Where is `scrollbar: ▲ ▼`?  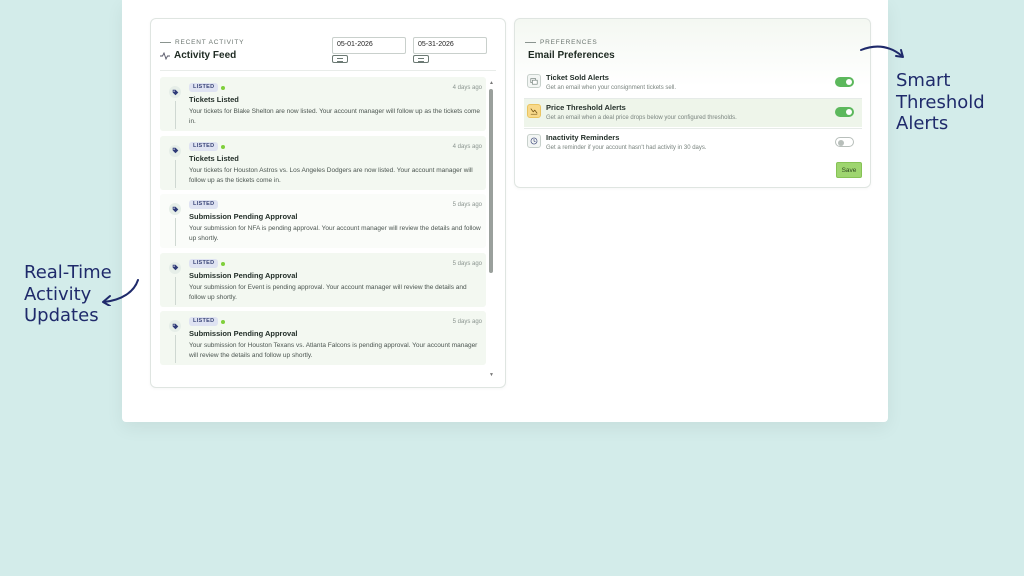 scrollbar: ▲ ▼ is located at coordinates (491, 229).